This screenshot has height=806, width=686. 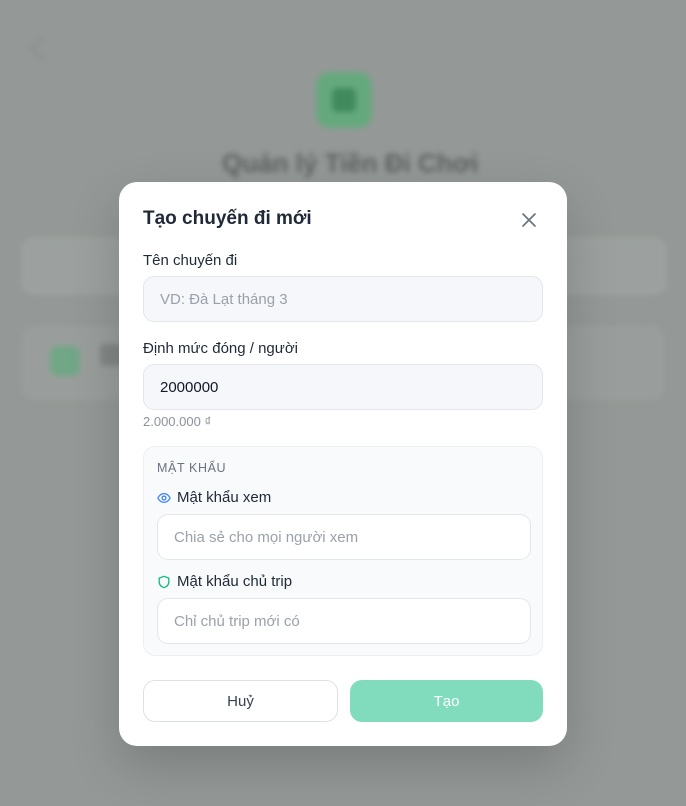 I want to click on cancel-button: Huỷ, so click(x=240, y=701).